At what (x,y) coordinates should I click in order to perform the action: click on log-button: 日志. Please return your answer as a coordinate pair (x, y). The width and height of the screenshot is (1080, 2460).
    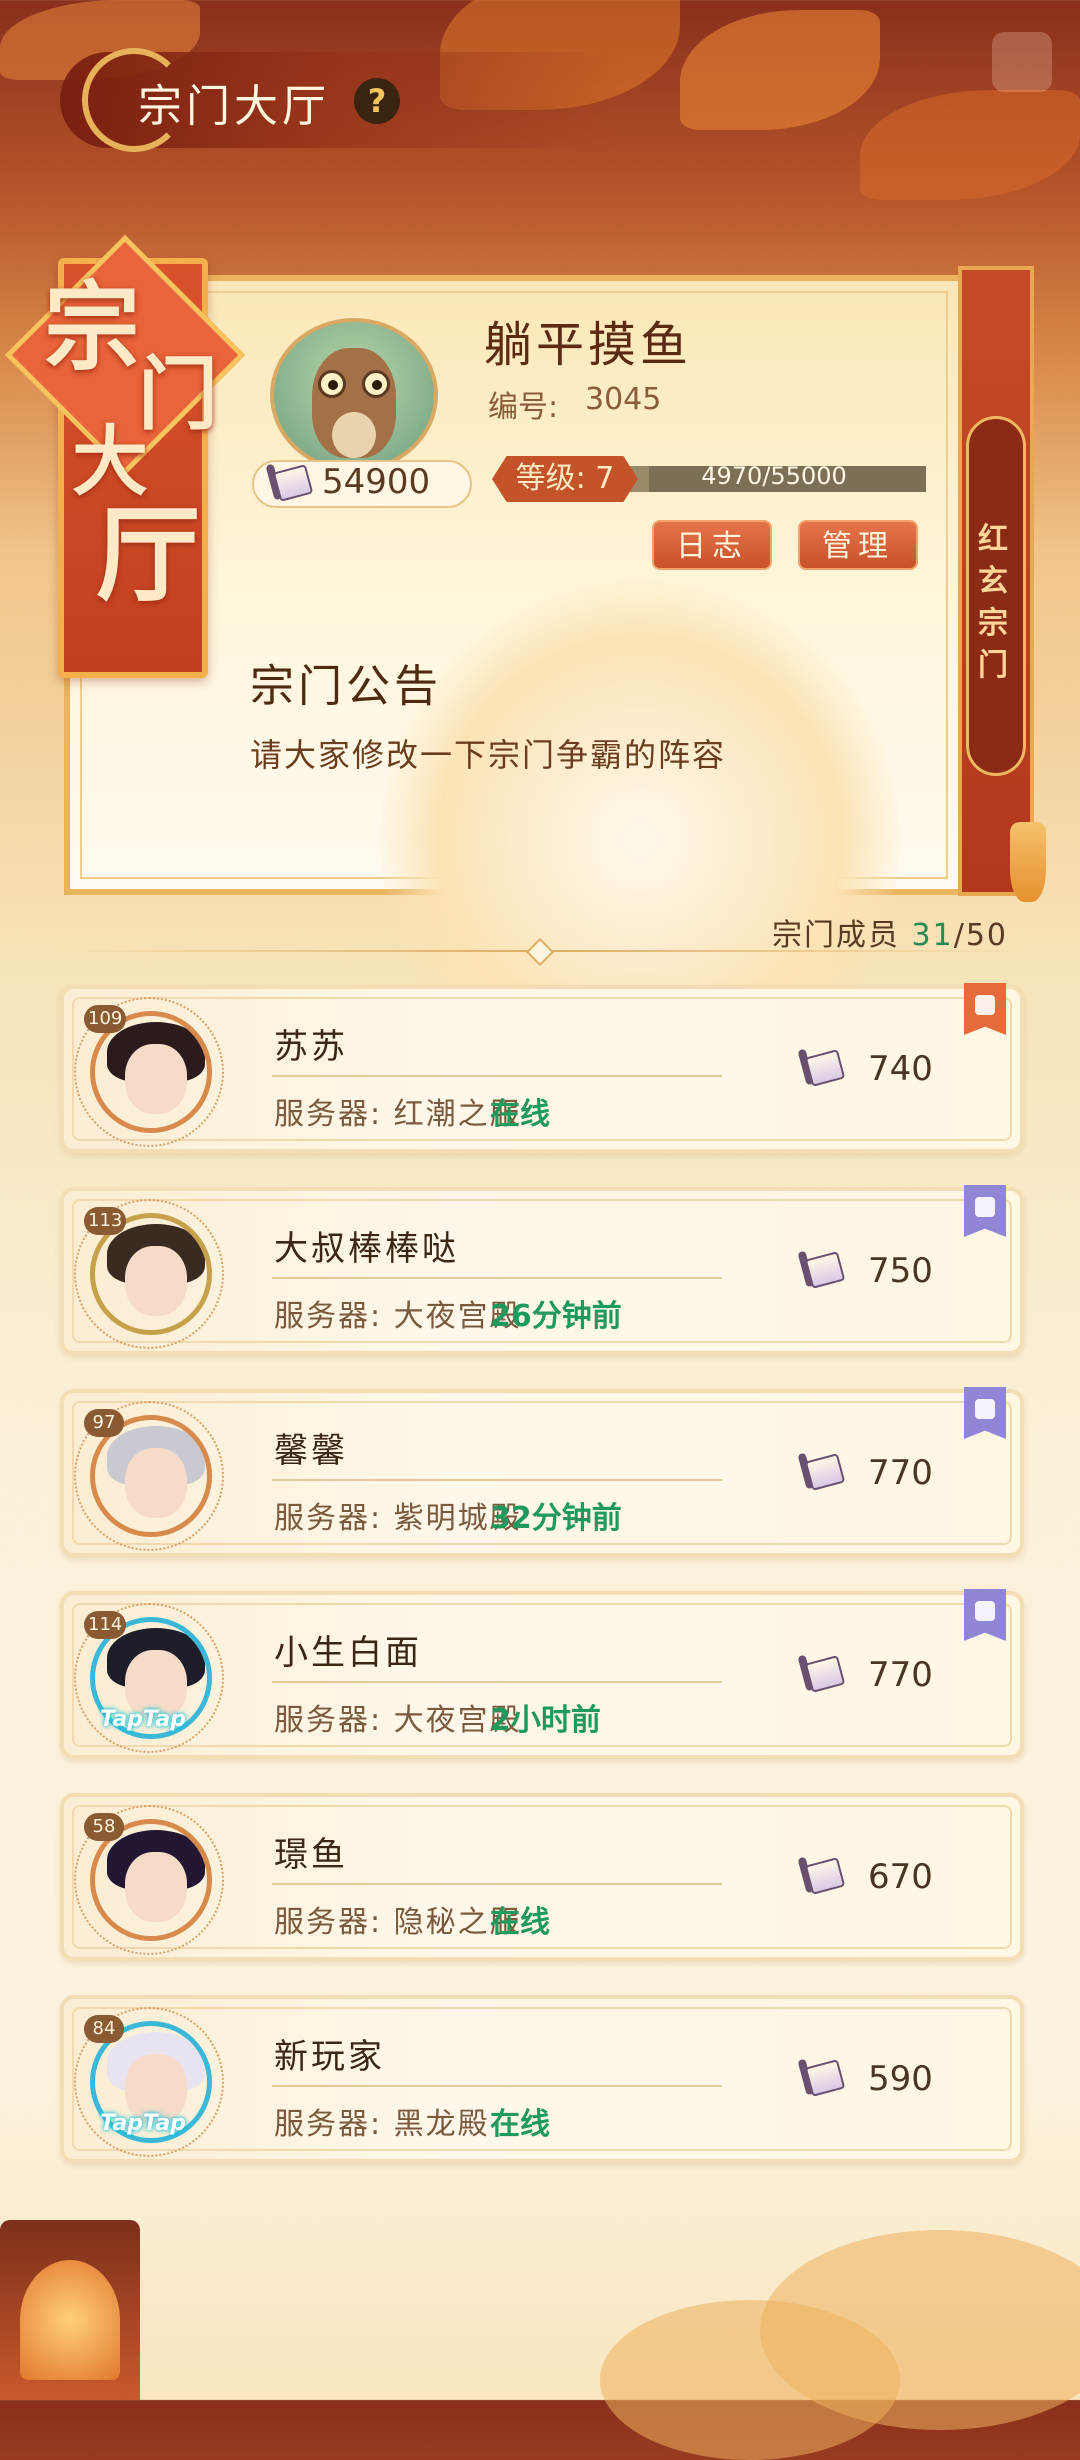
    Looking at the image, I should click on (712, 545).